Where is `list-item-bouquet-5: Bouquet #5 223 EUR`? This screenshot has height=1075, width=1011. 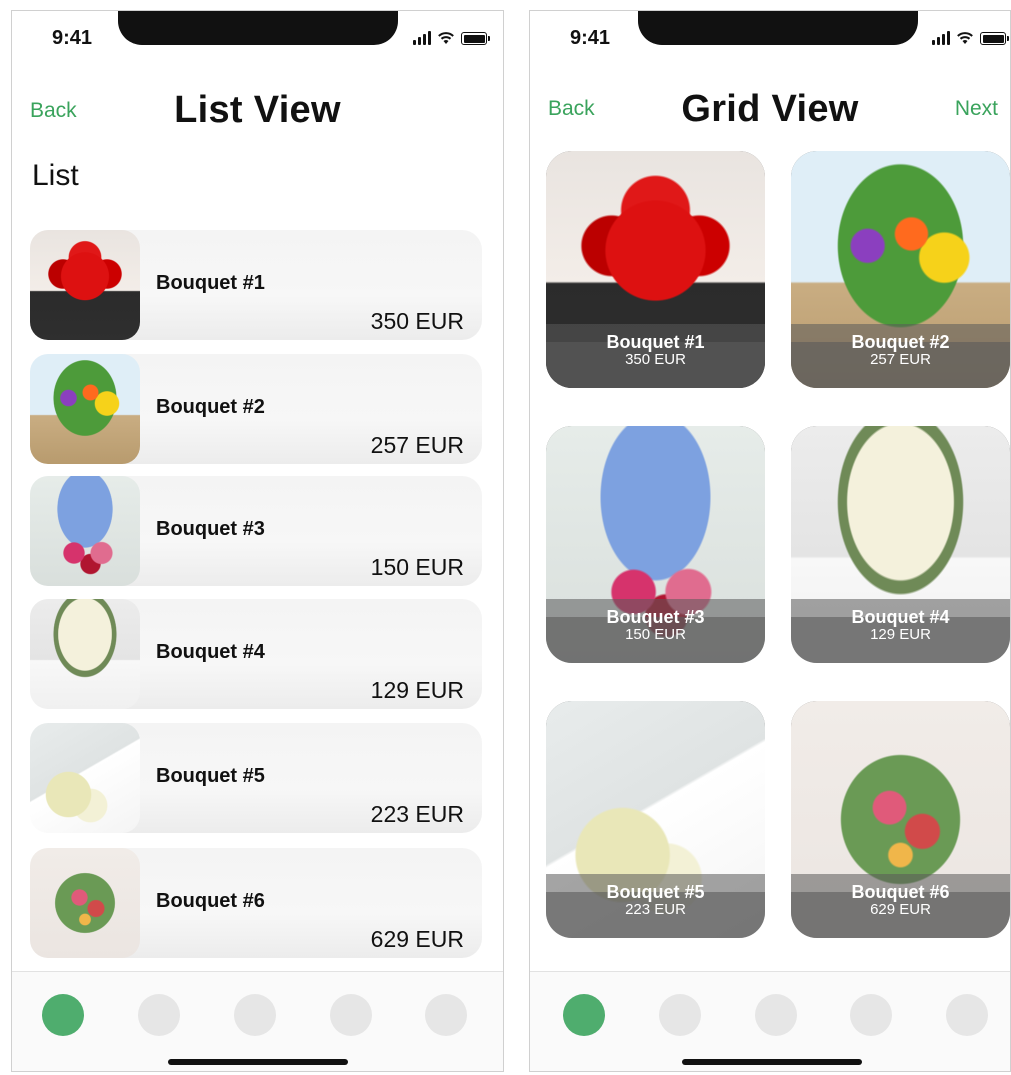 list-item-bouquet-5: Bouquet #5 223 EUR is located at coordinates (256, 778).